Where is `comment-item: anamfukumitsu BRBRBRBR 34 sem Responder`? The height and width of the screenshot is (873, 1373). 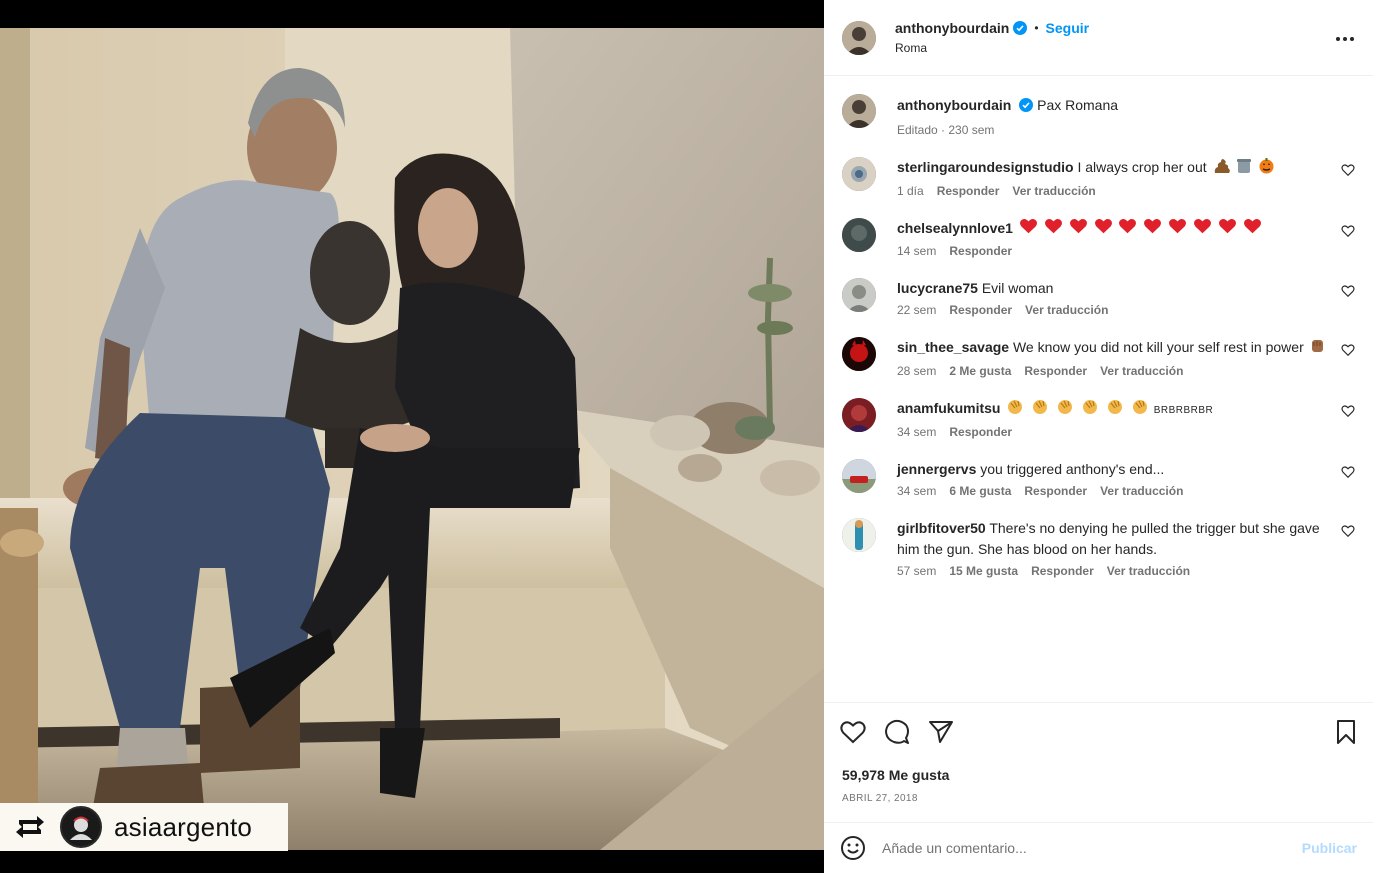 comment-item: anamfukumitsu BRBRBRBR 34 sem Responder is located at coordinates (1098, 418).